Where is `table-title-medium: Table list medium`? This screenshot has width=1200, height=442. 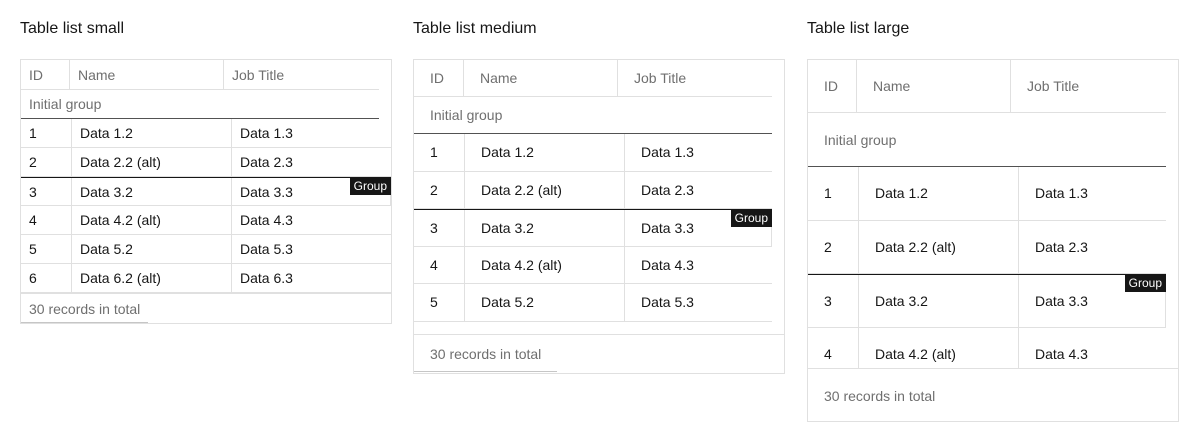
table-title-medium: Table list medium is located at coordinates (475, 28).